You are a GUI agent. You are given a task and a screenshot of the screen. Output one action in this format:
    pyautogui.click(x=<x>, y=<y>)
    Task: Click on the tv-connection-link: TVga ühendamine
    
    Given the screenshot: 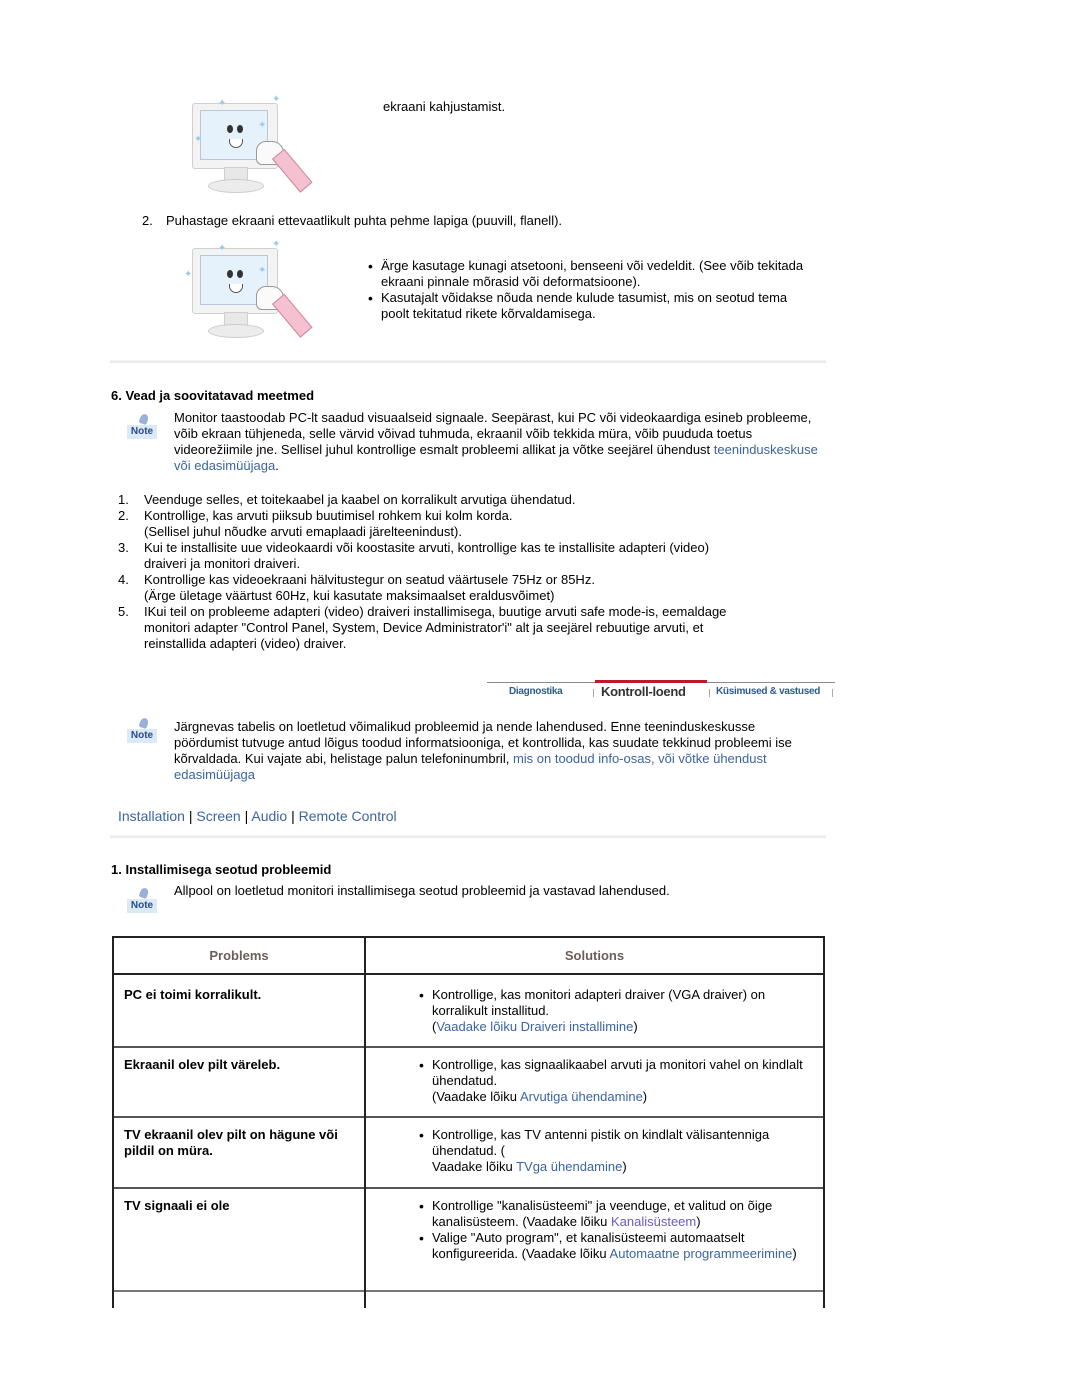 What is the action you would take?
    pyautogui.click(x=569, y=1166)
    